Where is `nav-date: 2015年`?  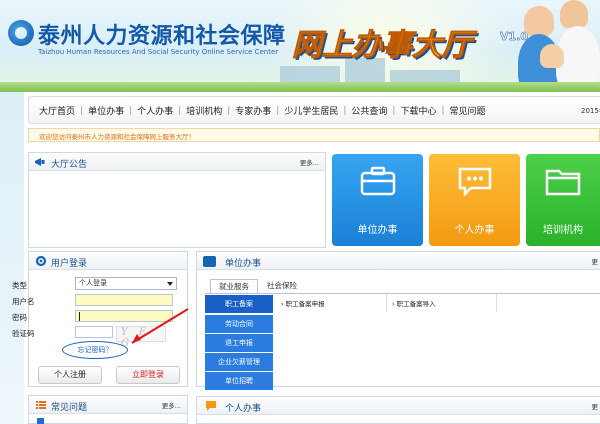 nav-date: 2015年 is located at coordinates (590, 111).